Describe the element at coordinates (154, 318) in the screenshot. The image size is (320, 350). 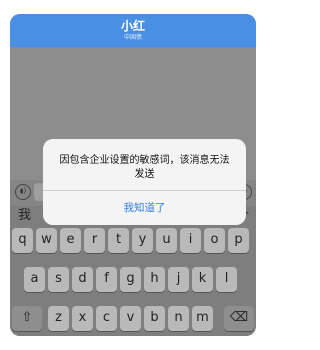
I see `key: b` at that location.